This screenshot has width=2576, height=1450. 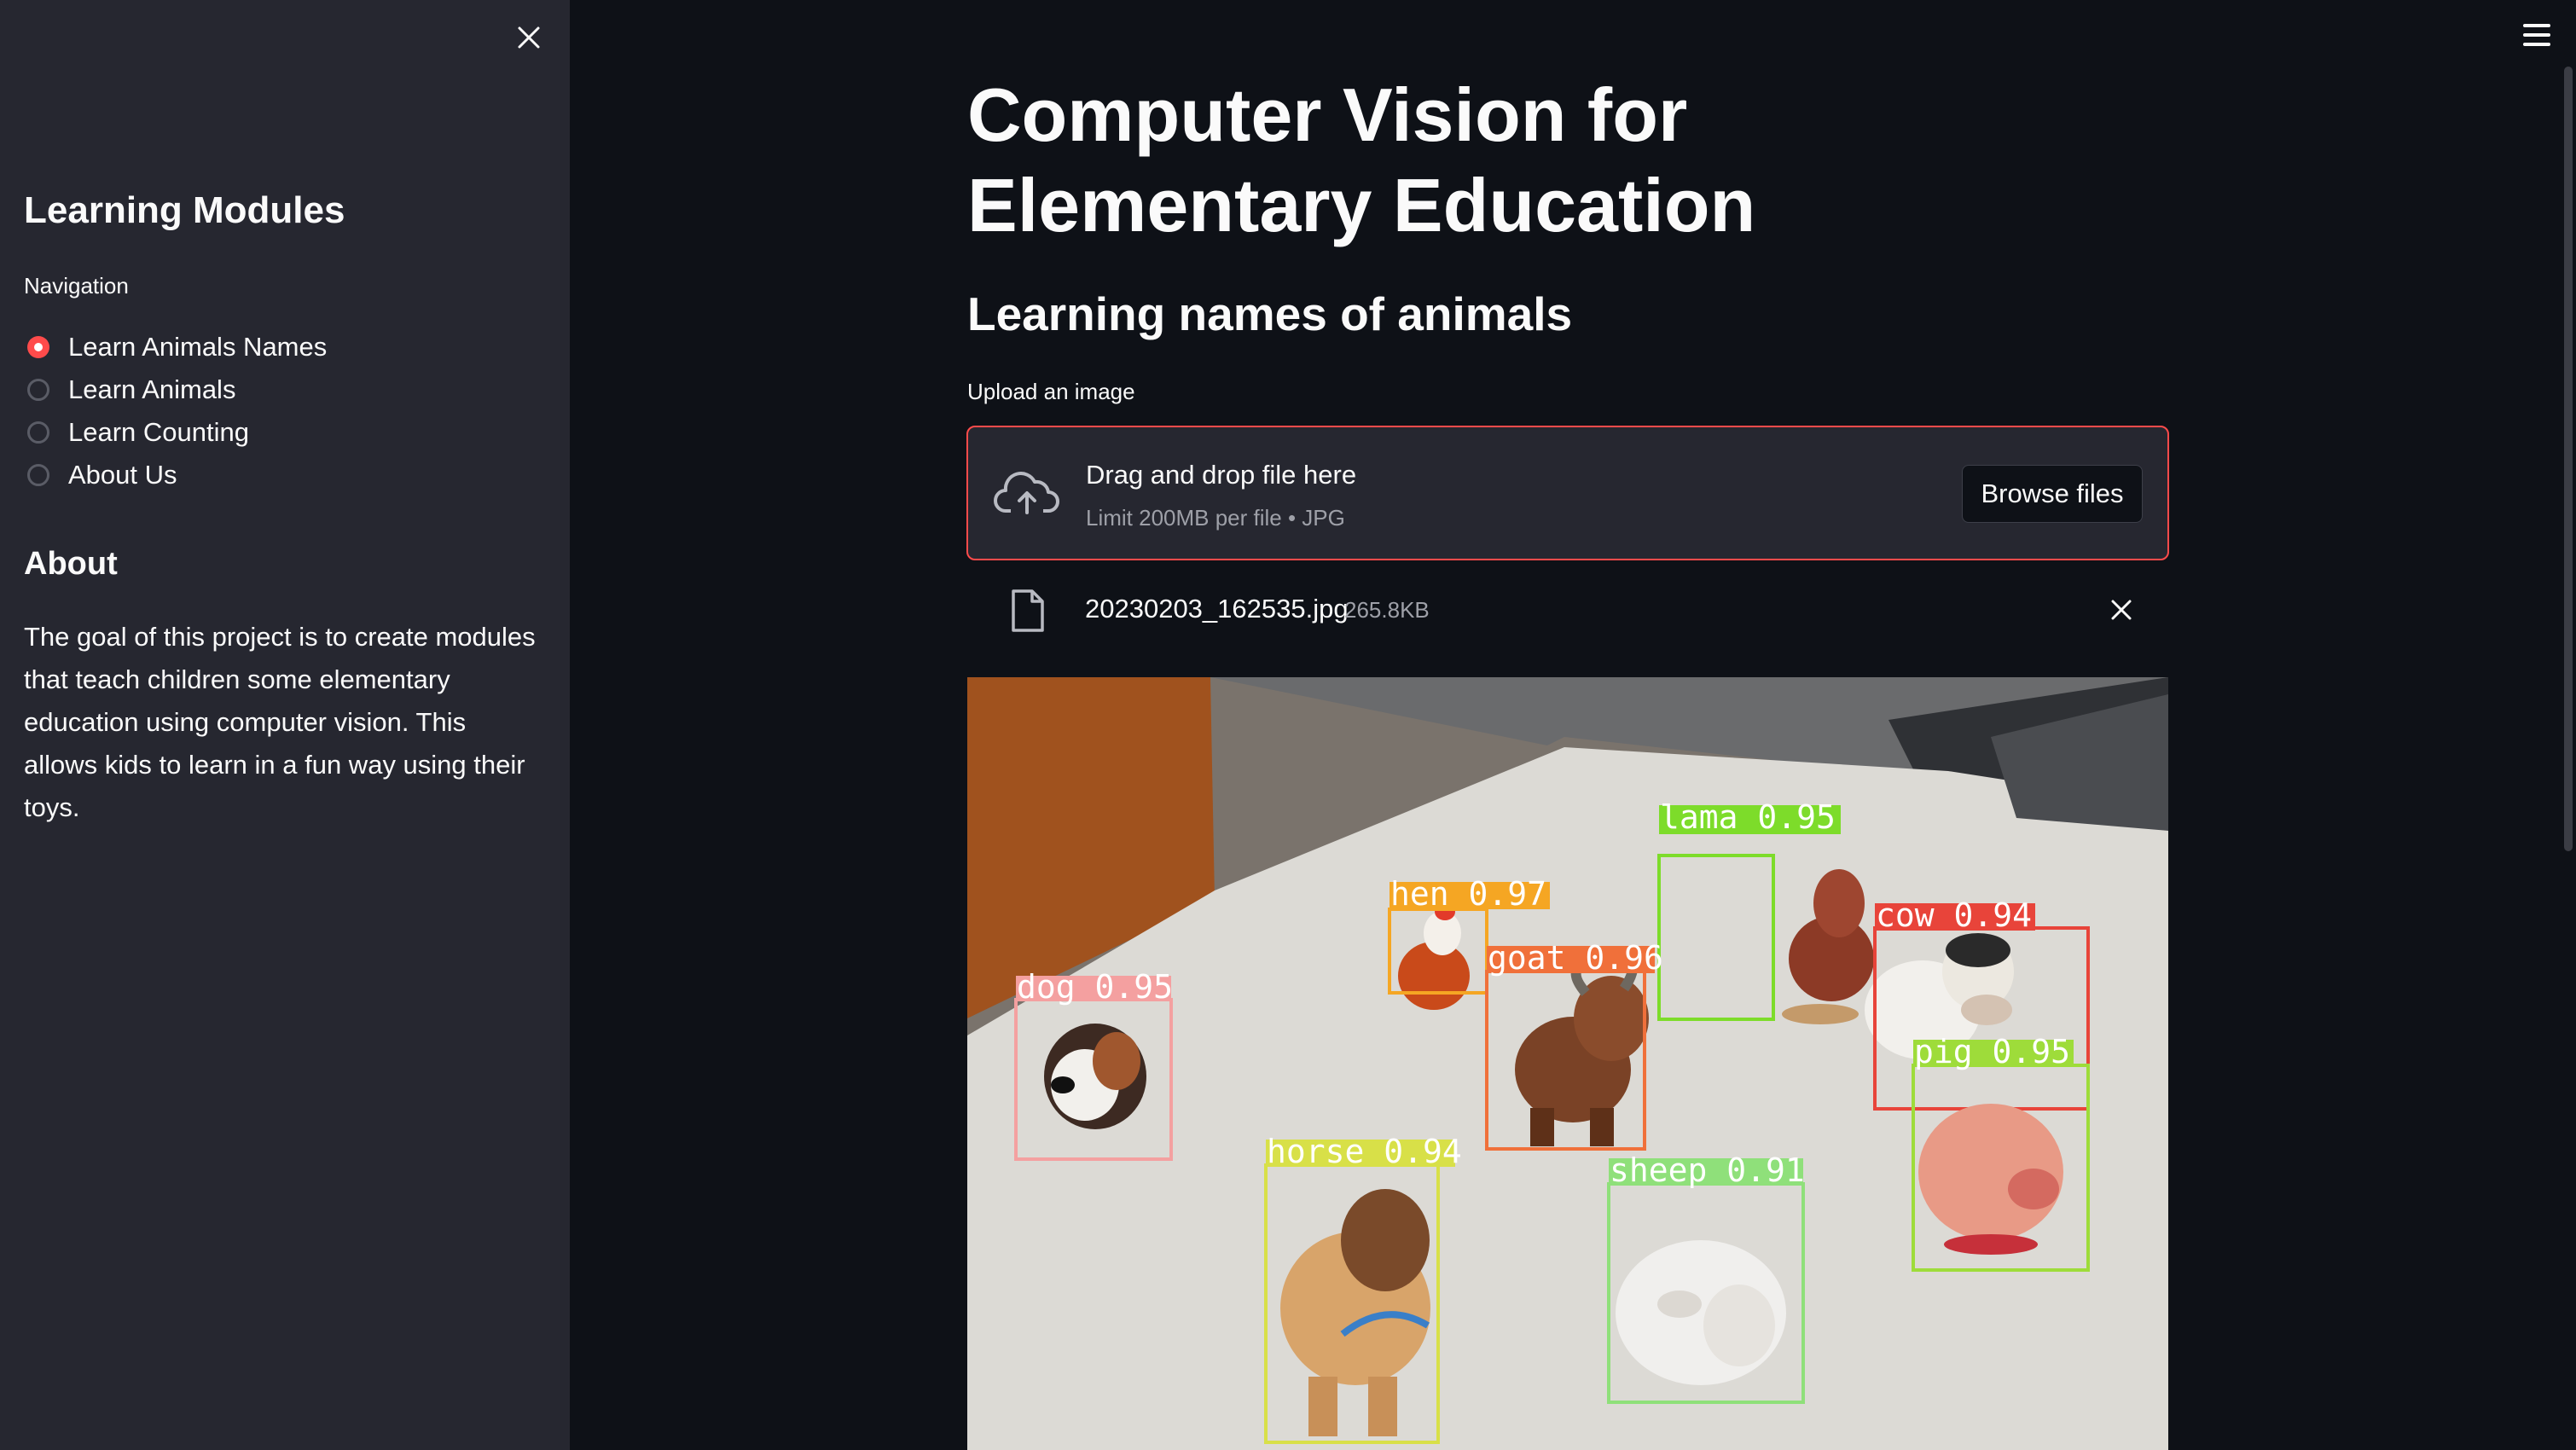 What do you see at coordinates (1748, 817) in the screenshot?
I see `detection-label-lama: lama 0.95` at bounding box center [1748, 817].